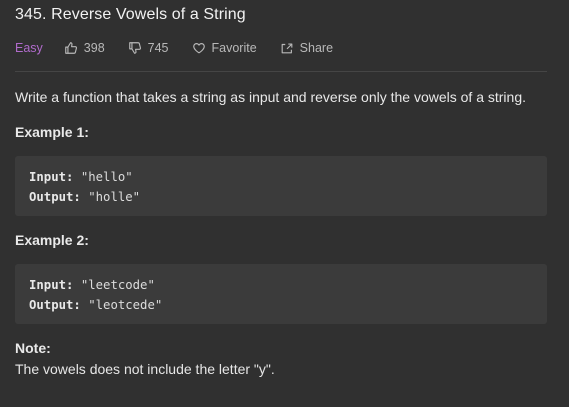 The height and width of the screenshot is (407, 569). What do you see at coordinates (288, 285) in the screenshot?
I see `example-2-input-line: Input: "leetcode"` at bounding box center [288, 285].